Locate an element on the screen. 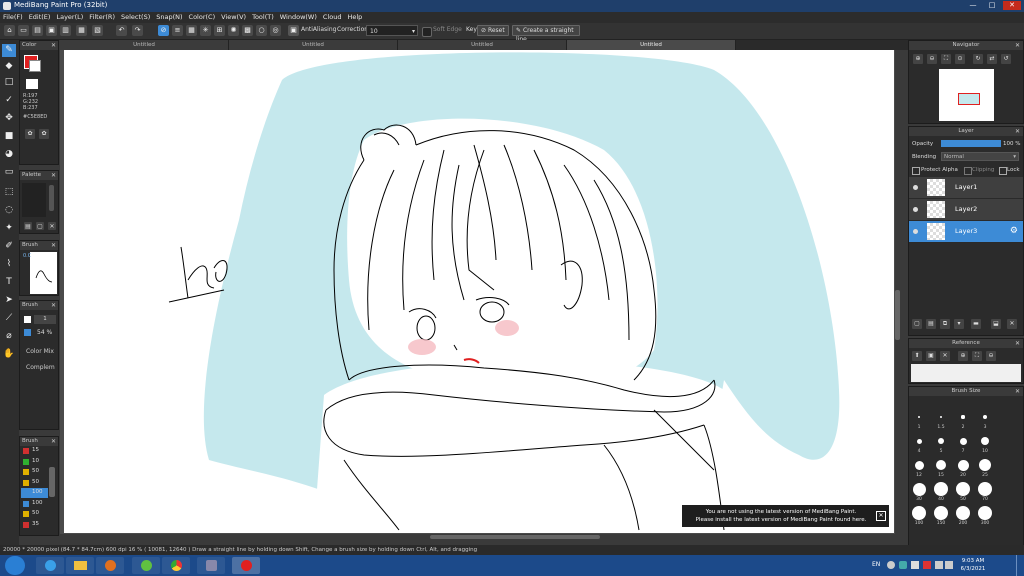  color-wheel-icon: ✿ is located at coordinates (44, 134).